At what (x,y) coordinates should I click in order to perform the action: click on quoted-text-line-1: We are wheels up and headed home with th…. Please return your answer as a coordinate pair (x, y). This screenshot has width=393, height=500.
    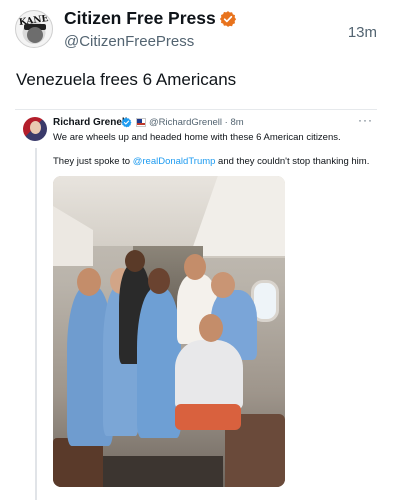
    Looking at the image, I should click on (197, 137).